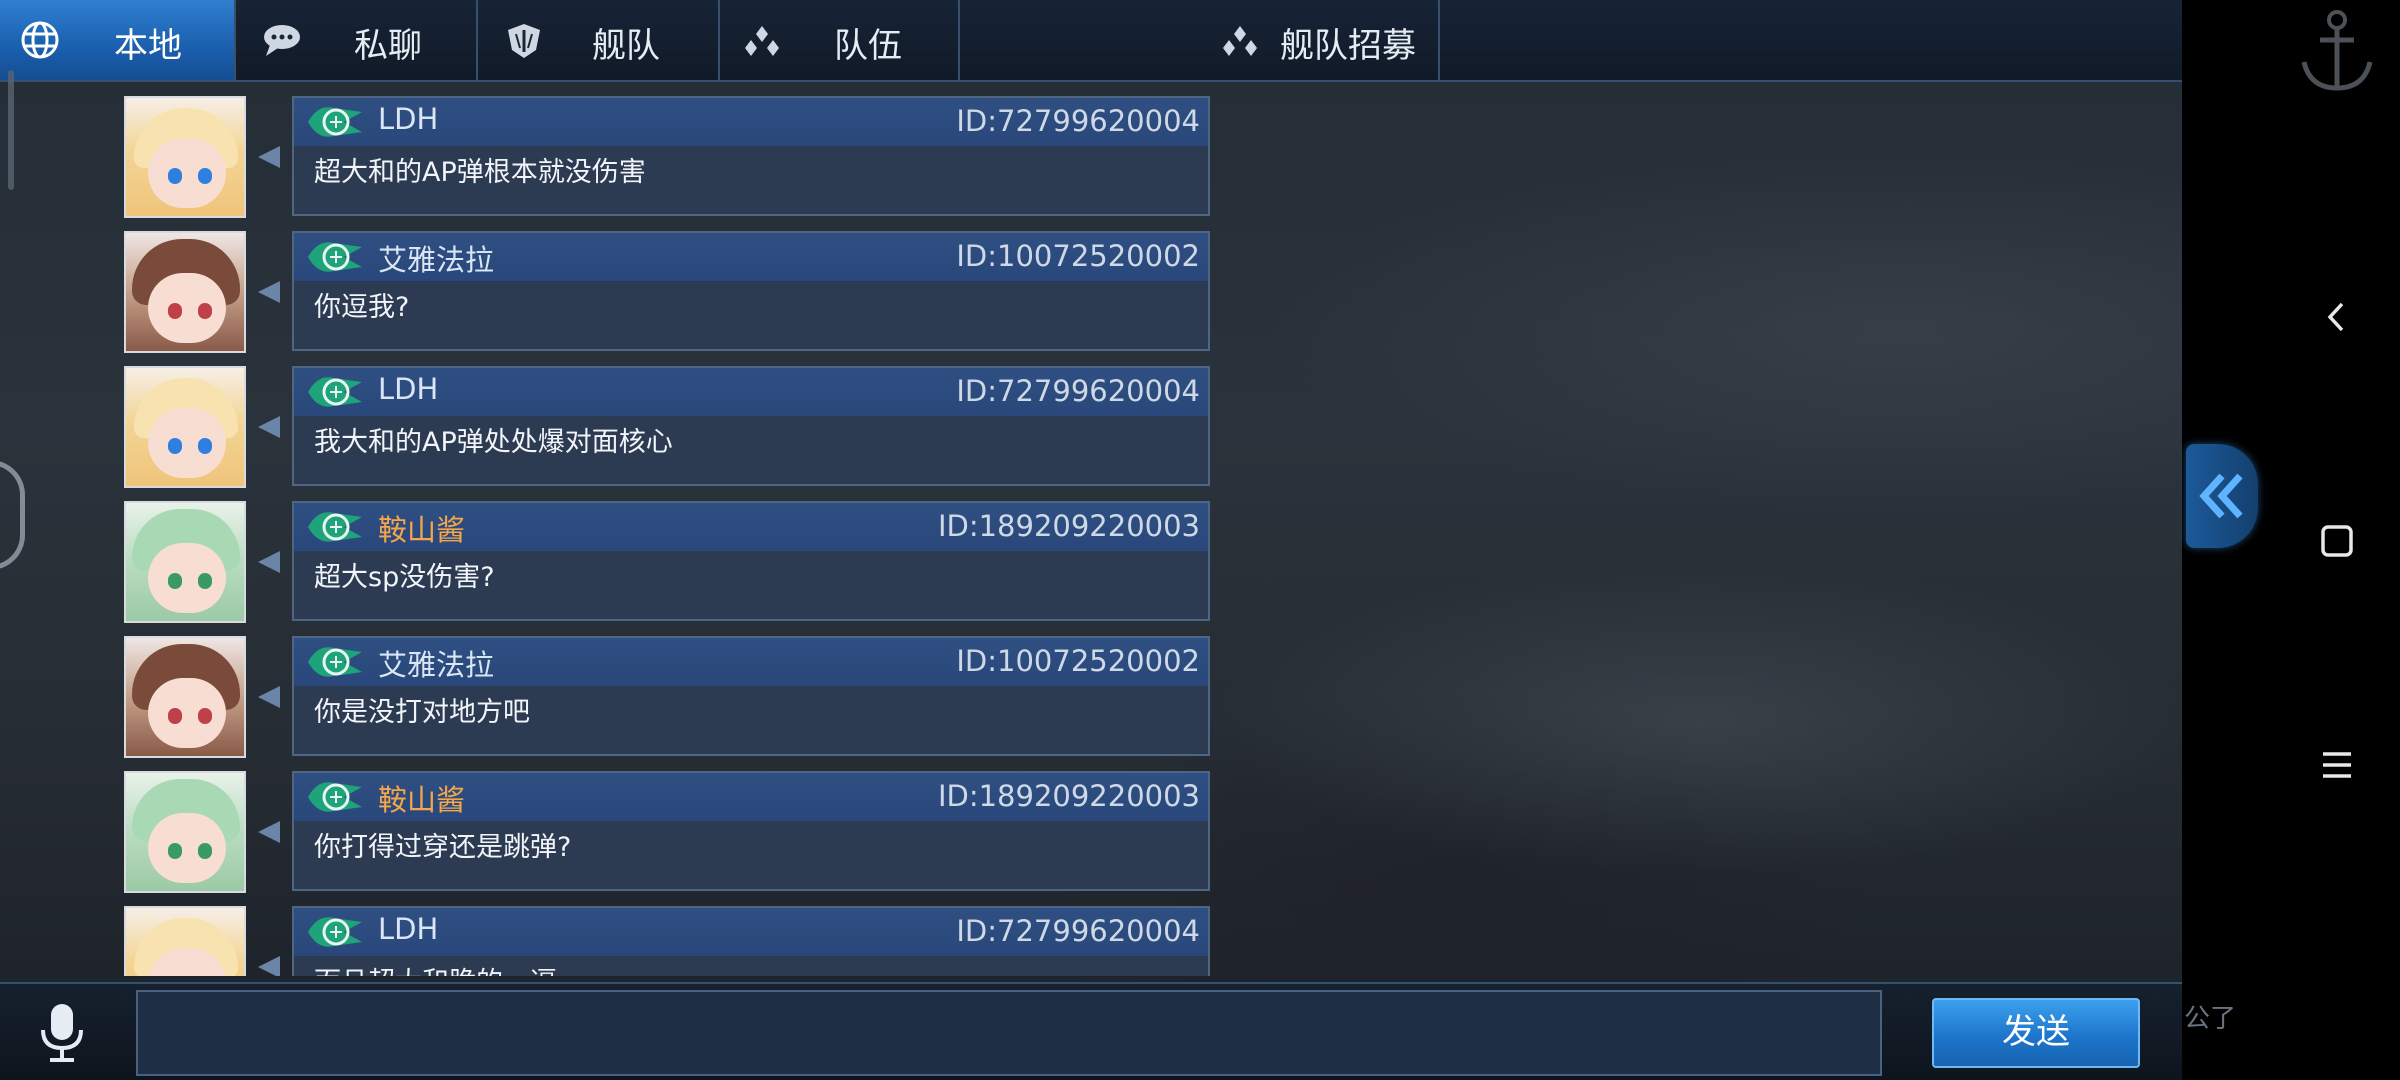 The width and height of the screenshot is (2400, 1080). What do you see at coordinates (422, 712) in the screenshot?
I see `message-text: 你是没打对地方吧` at bounding box center [422, 712].